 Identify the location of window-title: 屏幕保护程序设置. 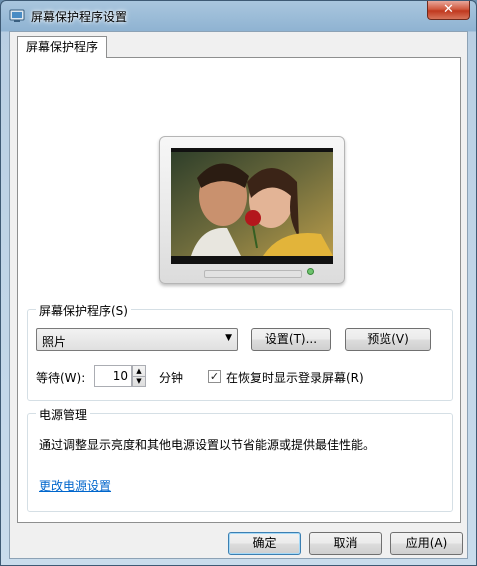
(79, 17).